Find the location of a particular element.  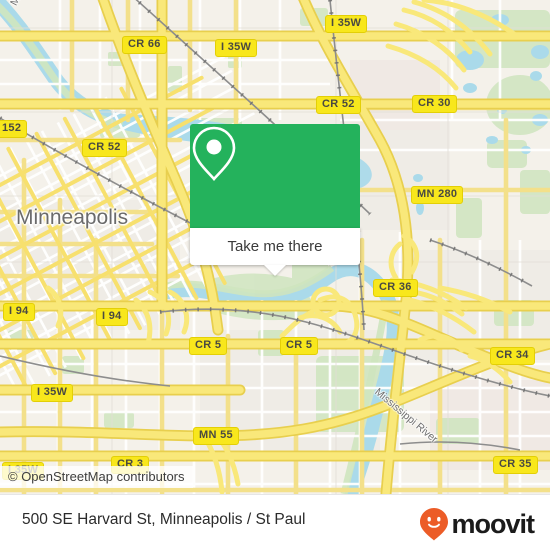

take-me-there-button: Take me there is located at coordinates (275, 246).